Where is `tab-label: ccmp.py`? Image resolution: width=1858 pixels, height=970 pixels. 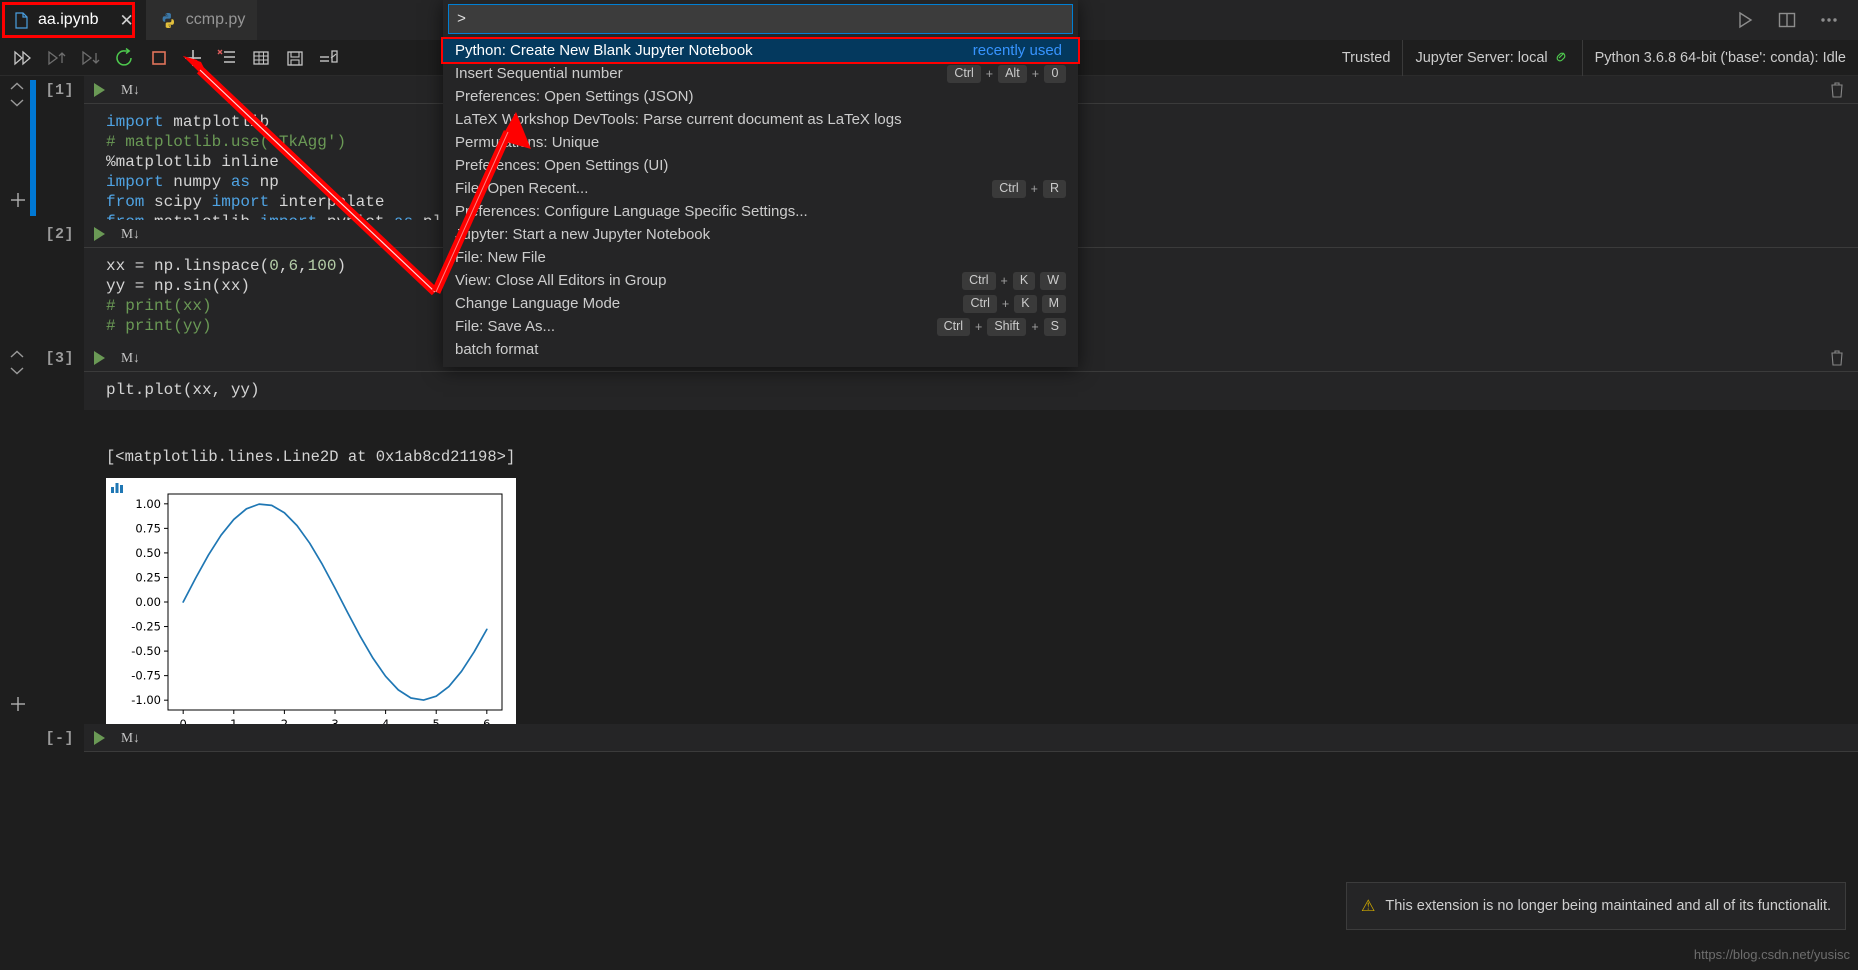
tab-label: ccmp.py is located at coordinates (215, 19).